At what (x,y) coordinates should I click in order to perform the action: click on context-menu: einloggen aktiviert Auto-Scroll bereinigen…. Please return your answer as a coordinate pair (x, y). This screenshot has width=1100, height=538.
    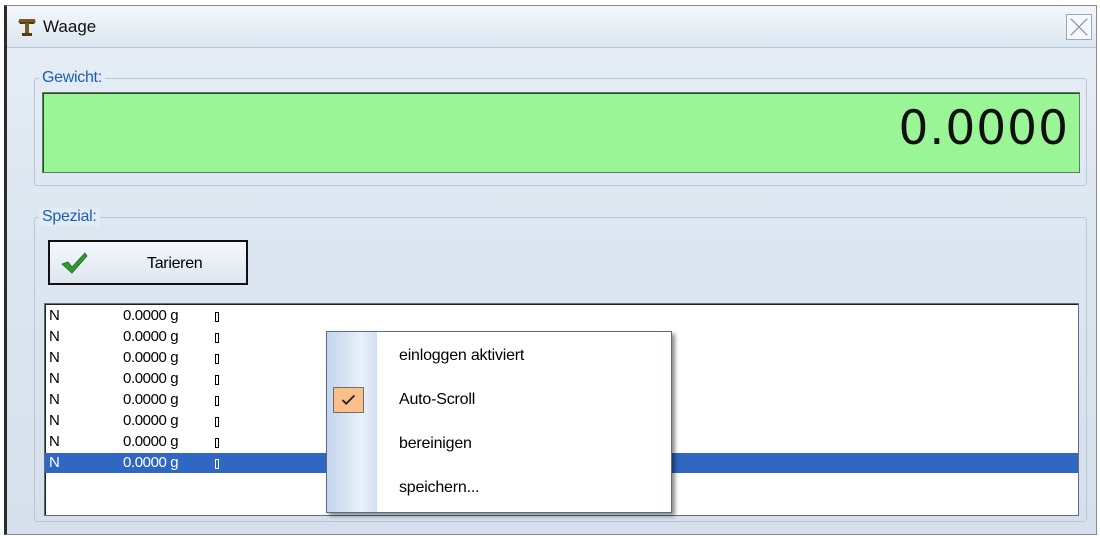
    Looking at the image, I should click on (499, 422).